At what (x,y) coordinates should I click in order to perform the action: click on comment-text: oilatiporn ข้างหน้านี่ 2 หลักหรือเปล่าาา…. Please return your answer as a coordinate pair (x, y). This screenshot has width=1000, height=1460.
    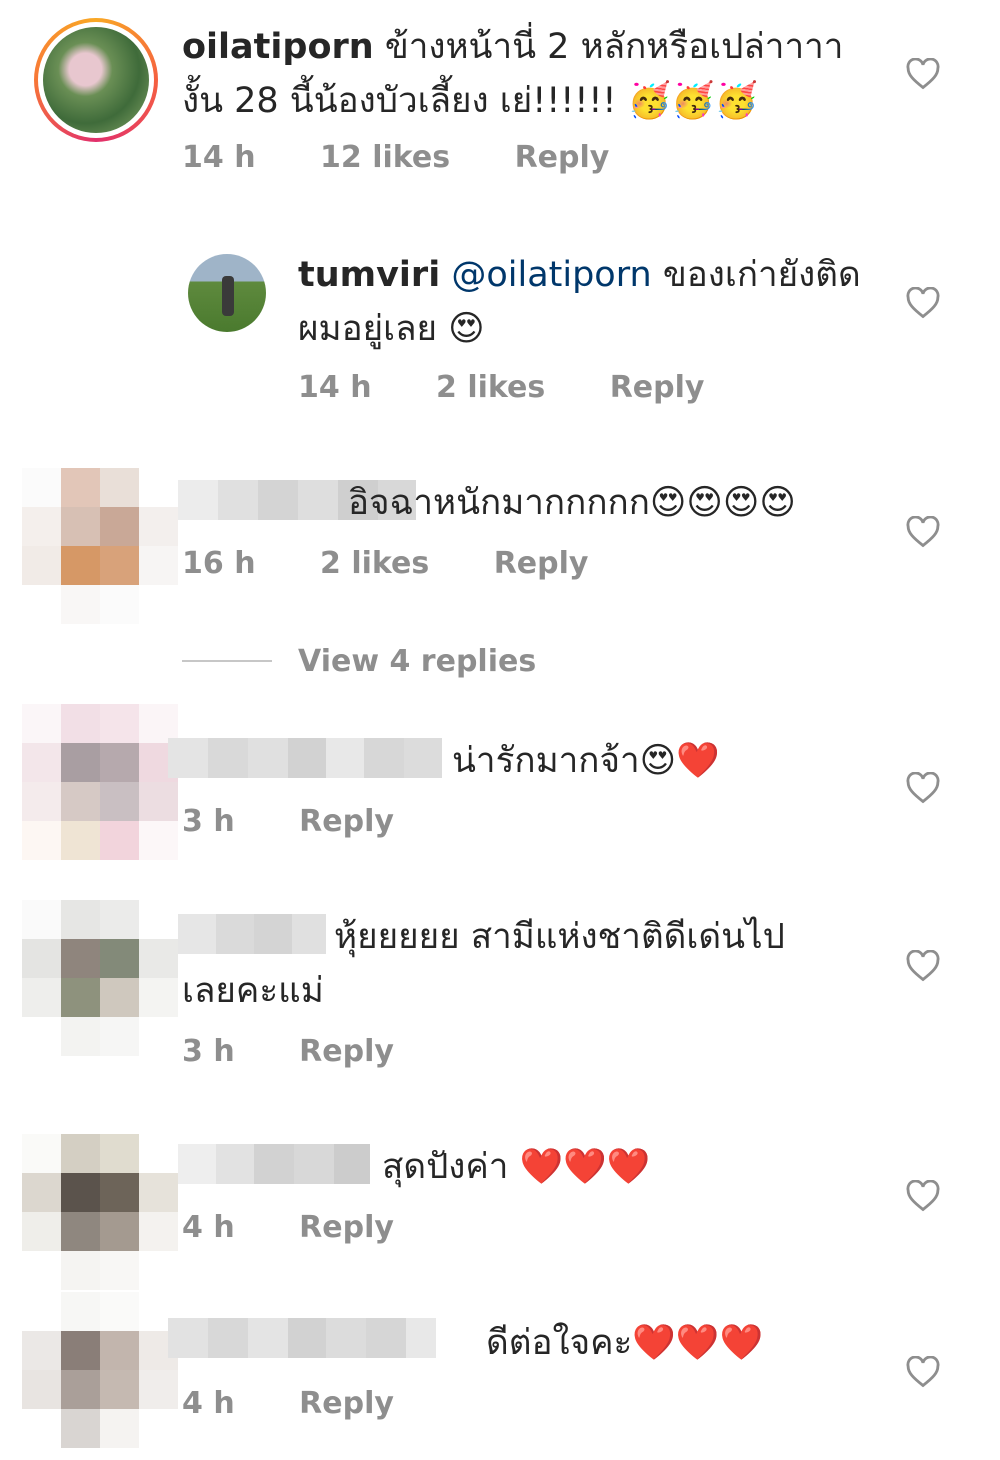
    Looking at the image, I should click on (512, 74).